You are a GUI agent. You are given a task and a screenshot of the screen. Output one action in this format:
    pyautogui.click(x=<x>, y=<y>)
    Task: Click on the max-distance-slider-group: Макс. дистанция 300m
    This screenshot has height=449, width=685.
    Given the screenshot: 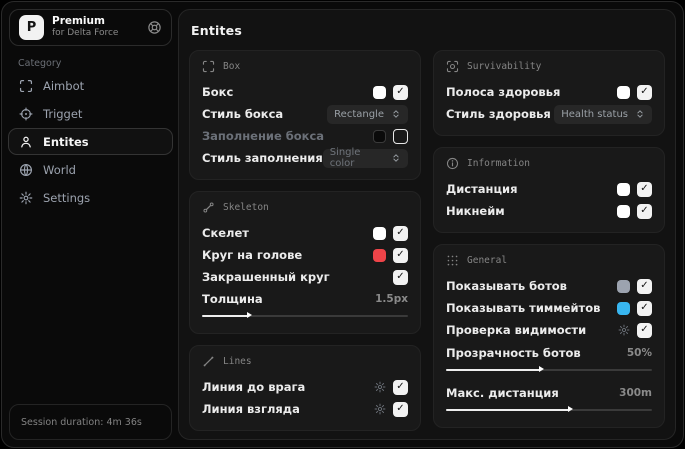 What is the action you would take?
    pyautogui.click(x=549, y=398)
    